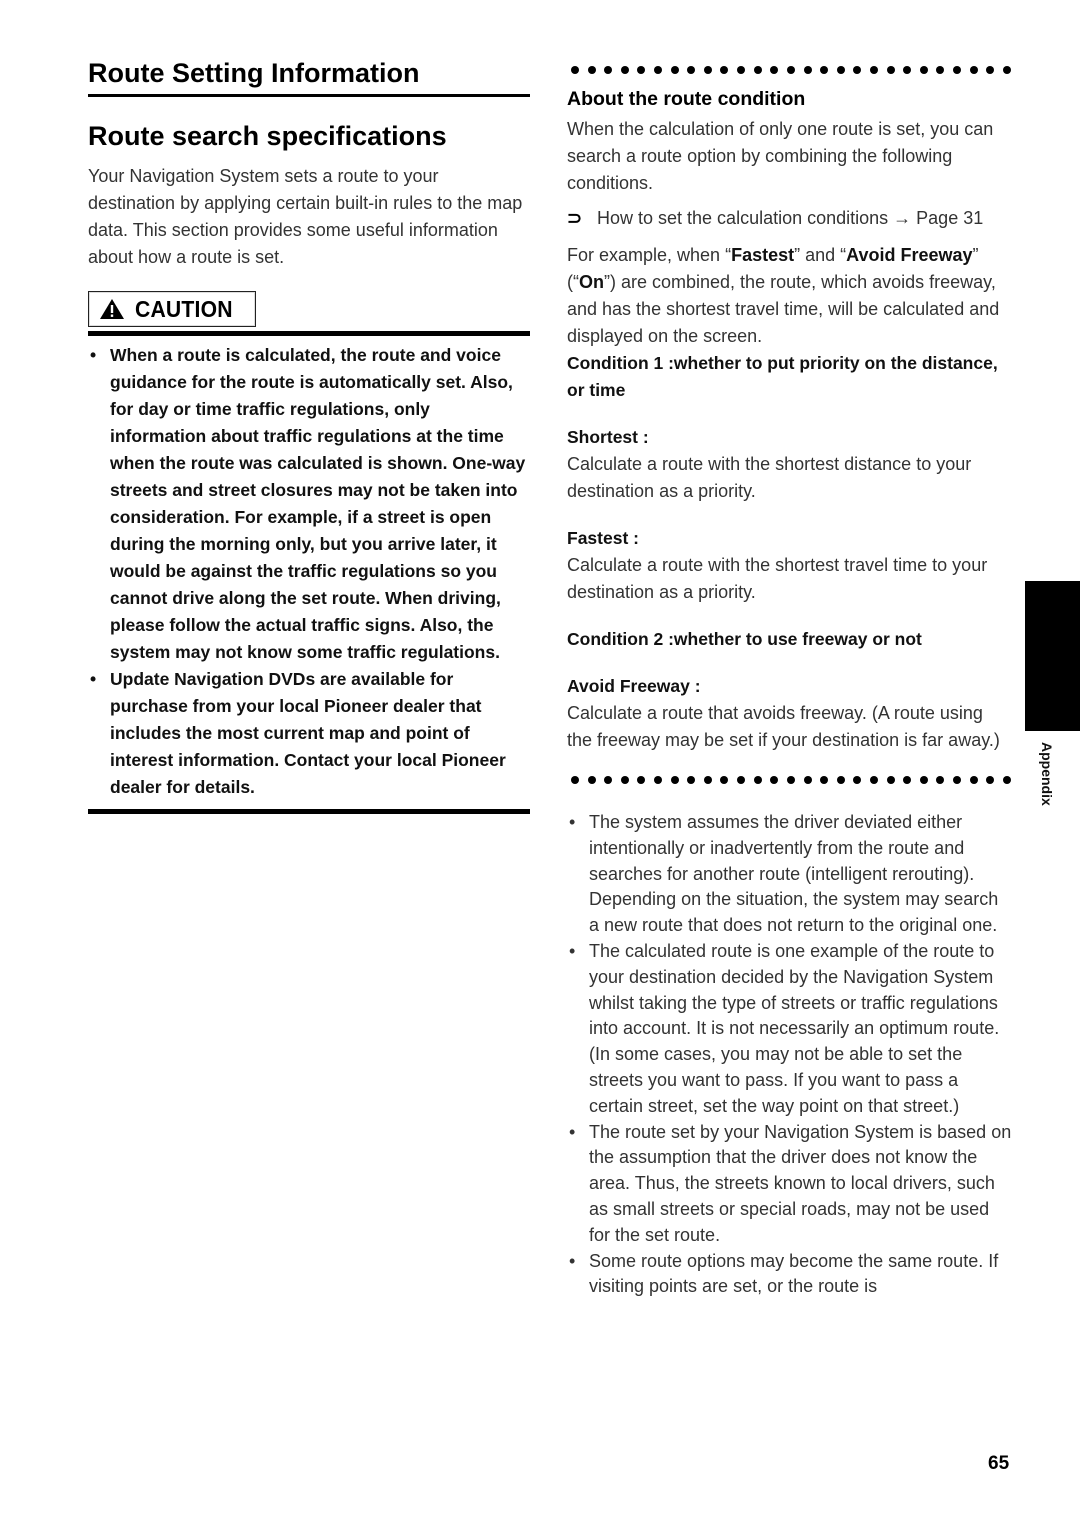 The image size is (1080, 1533). Describe the element at coordinates (909, 255) in the screenshot. I see `example-avoid-freeway: Avoid Freeway` at that location.